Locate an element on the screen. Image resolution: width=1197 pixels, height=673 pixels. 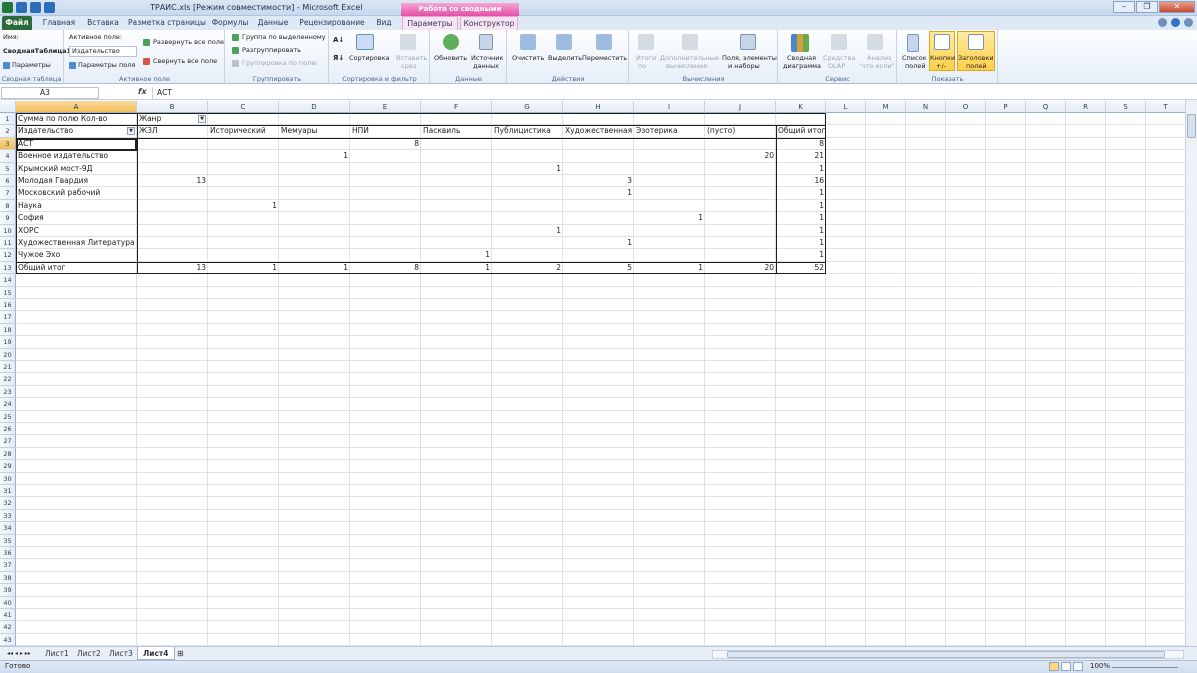
insert-slicer-button: Вставить is located at coordinates (411, 58).